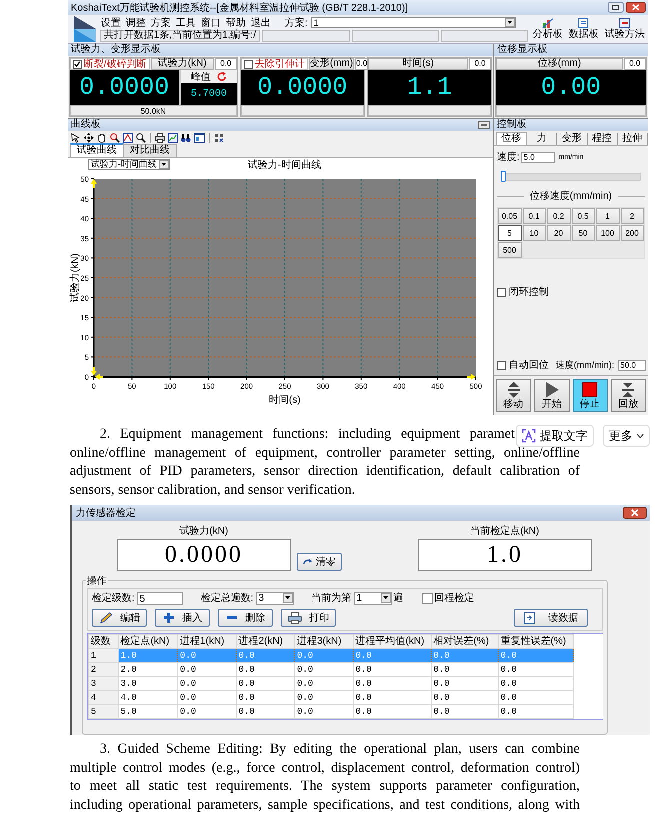  I want to click on pointer-icon, so click(76, 137).